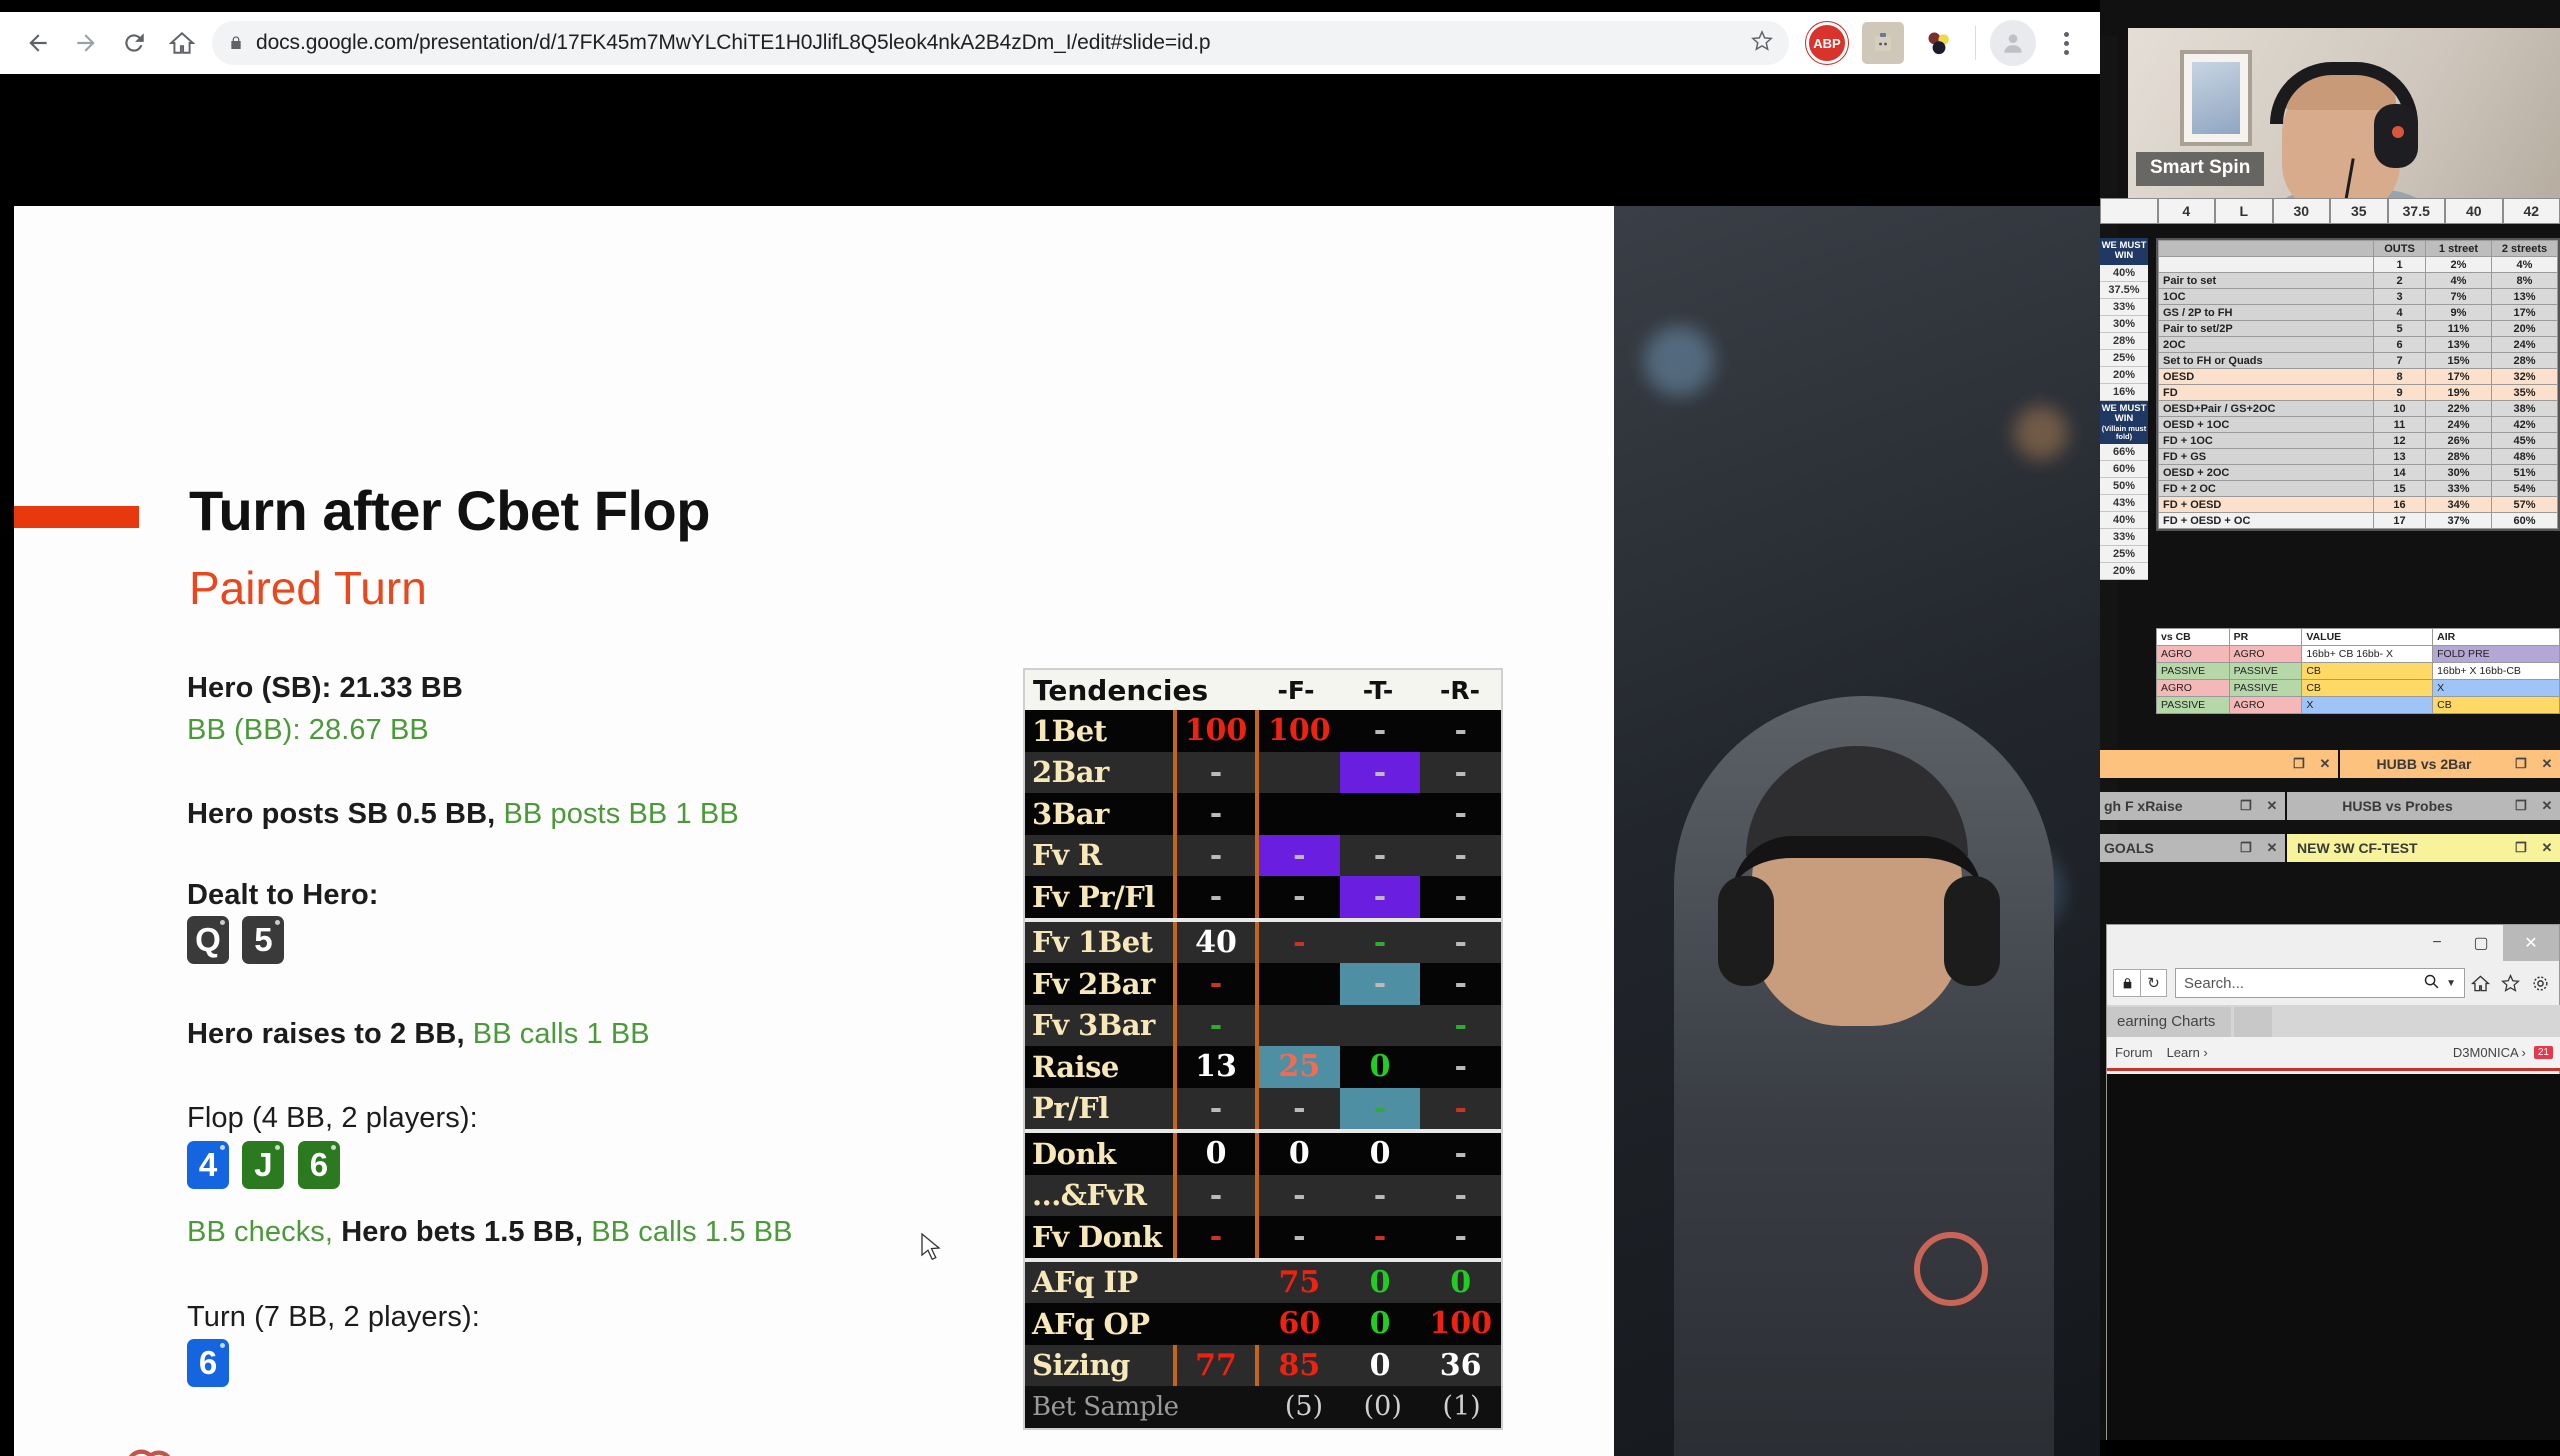 This screenshot has width=2560, height=1456. What do you see at coordinates (341, 814) in the screenshot?
I see `hero-posts-text: Hero posts SB 0.5 BB,` at bounding box center [341, 814].